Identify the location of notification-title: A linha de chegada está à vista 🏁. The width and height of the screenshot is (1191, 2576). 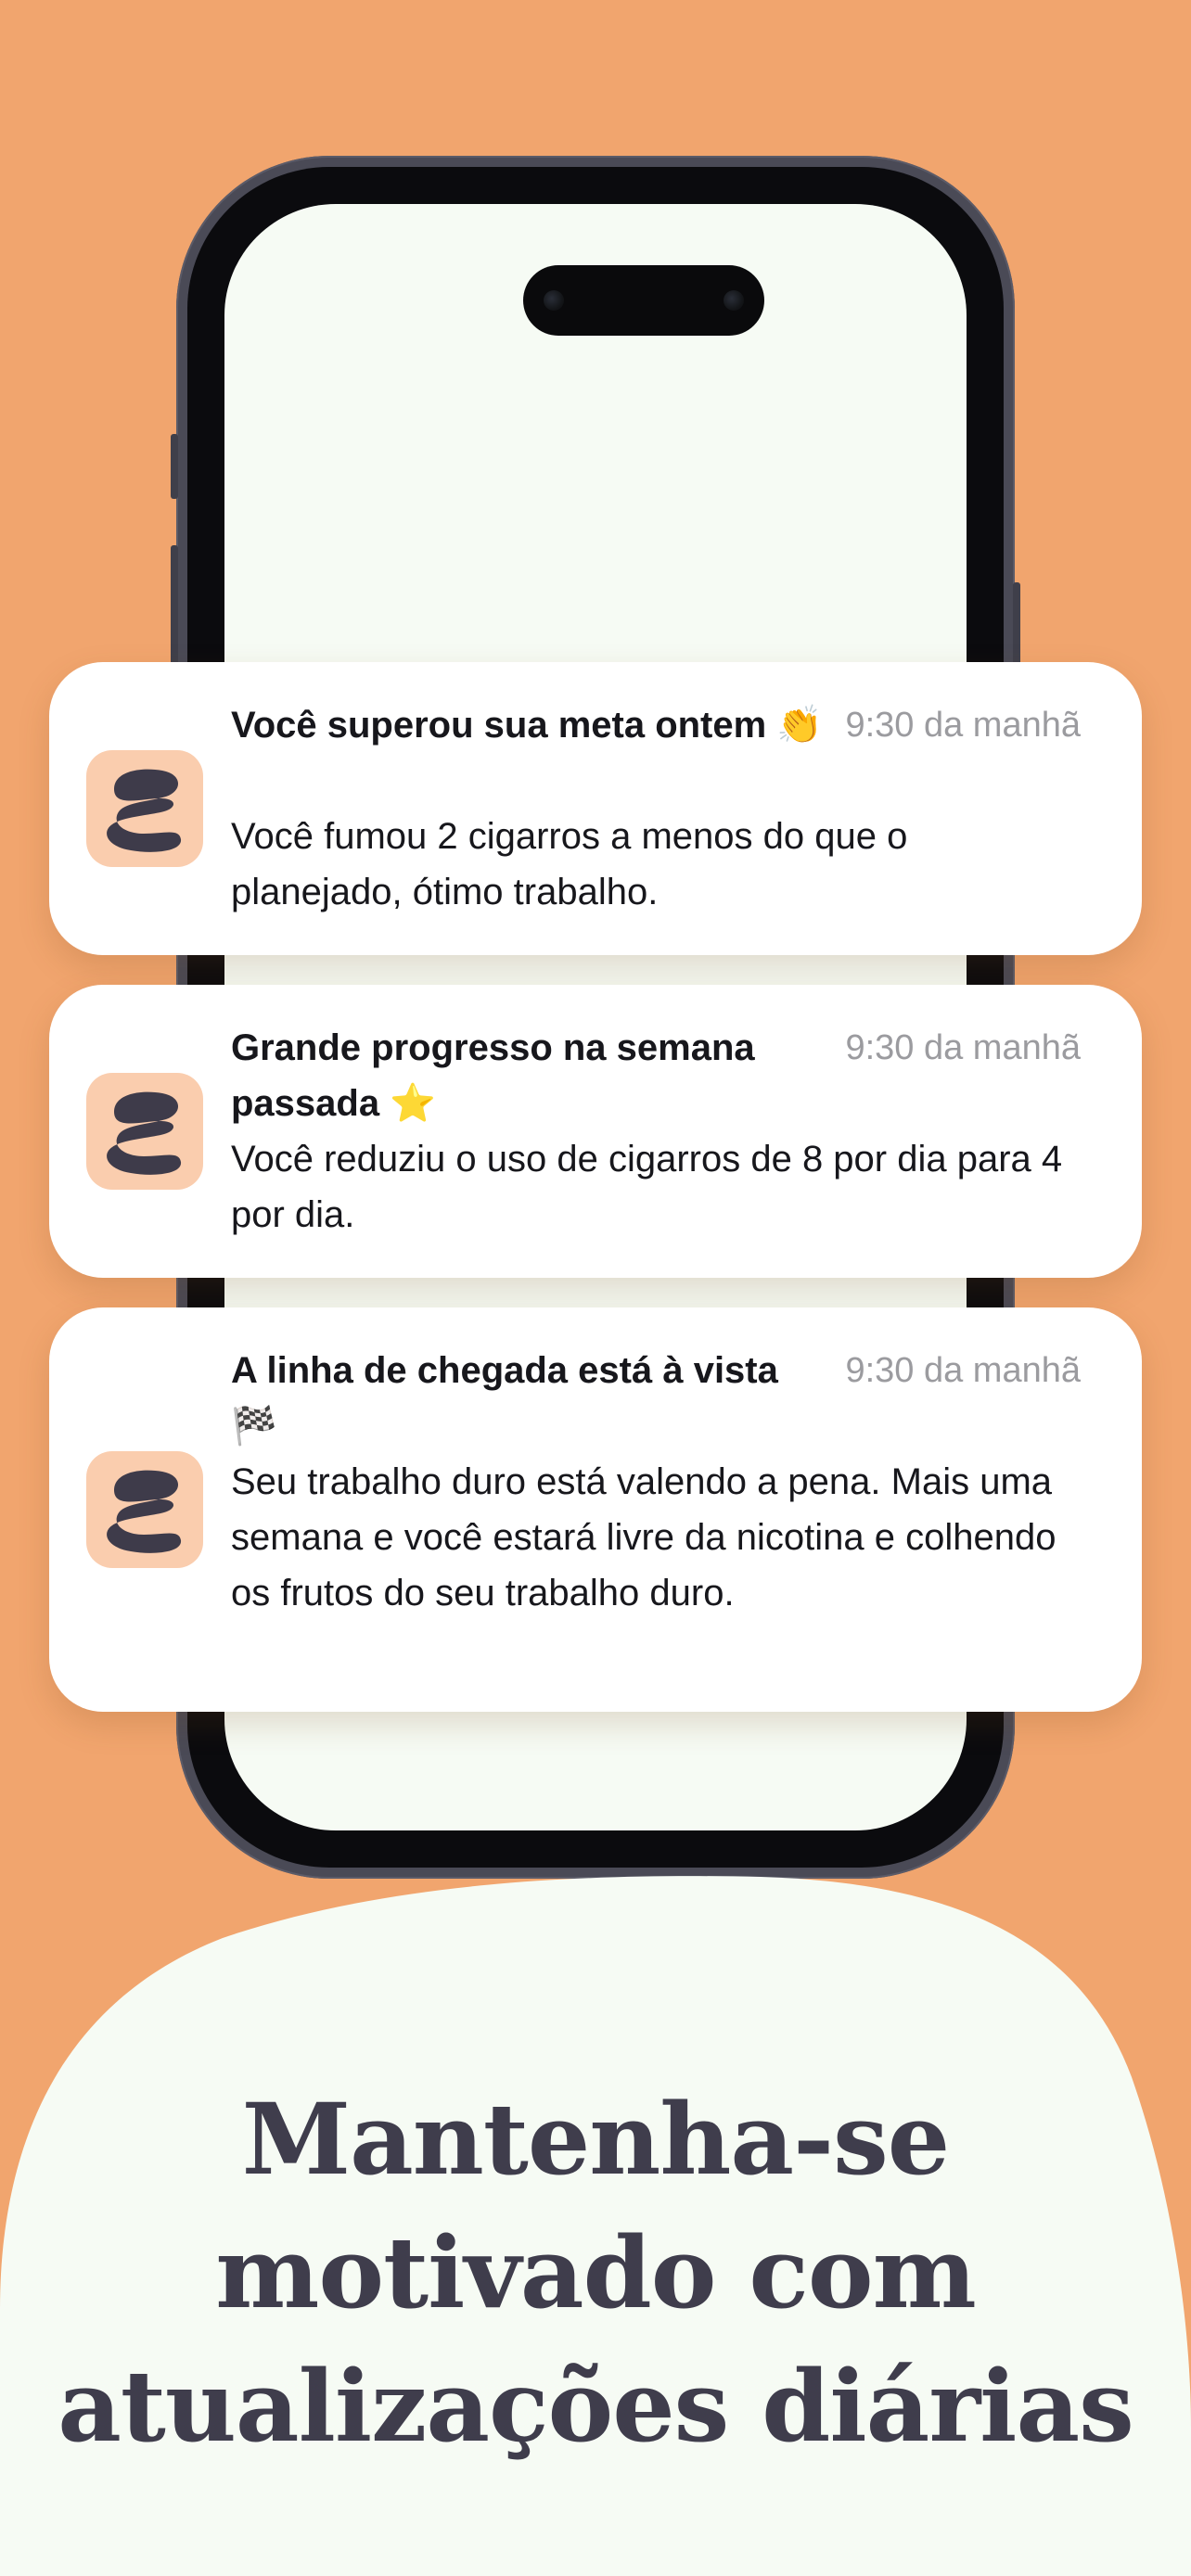
(504, 1398).